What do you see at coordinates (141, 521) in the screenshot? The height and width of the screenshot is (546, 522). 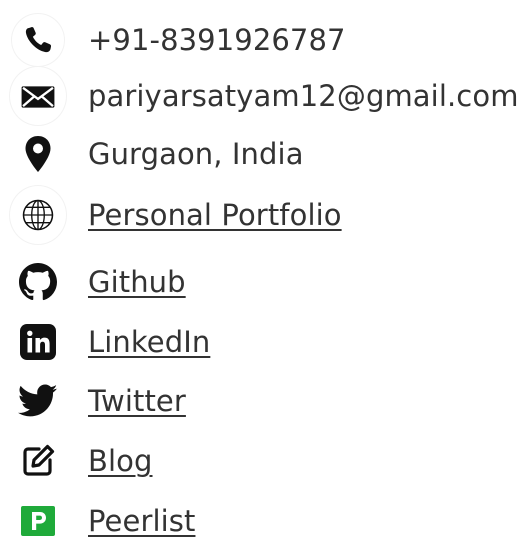 I see `peerlist-link: Peerlist` at bounding box center [141, 521].